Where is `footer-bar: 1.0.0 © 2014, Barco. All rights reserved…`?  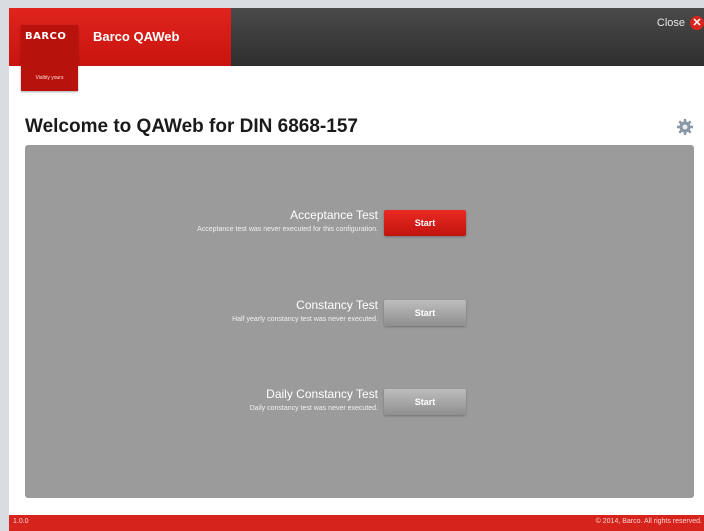 footer-bar: 1.0.0 © 2014, Barco. All rights reserved… is located at coordinates (356, 523).